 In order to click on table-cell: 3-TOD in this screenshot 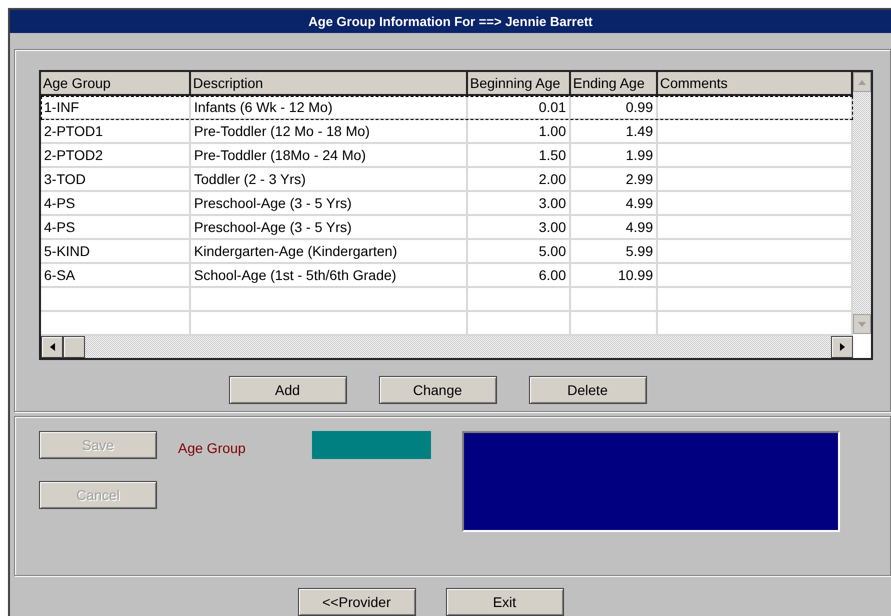, I will do `click(65, 179)`.